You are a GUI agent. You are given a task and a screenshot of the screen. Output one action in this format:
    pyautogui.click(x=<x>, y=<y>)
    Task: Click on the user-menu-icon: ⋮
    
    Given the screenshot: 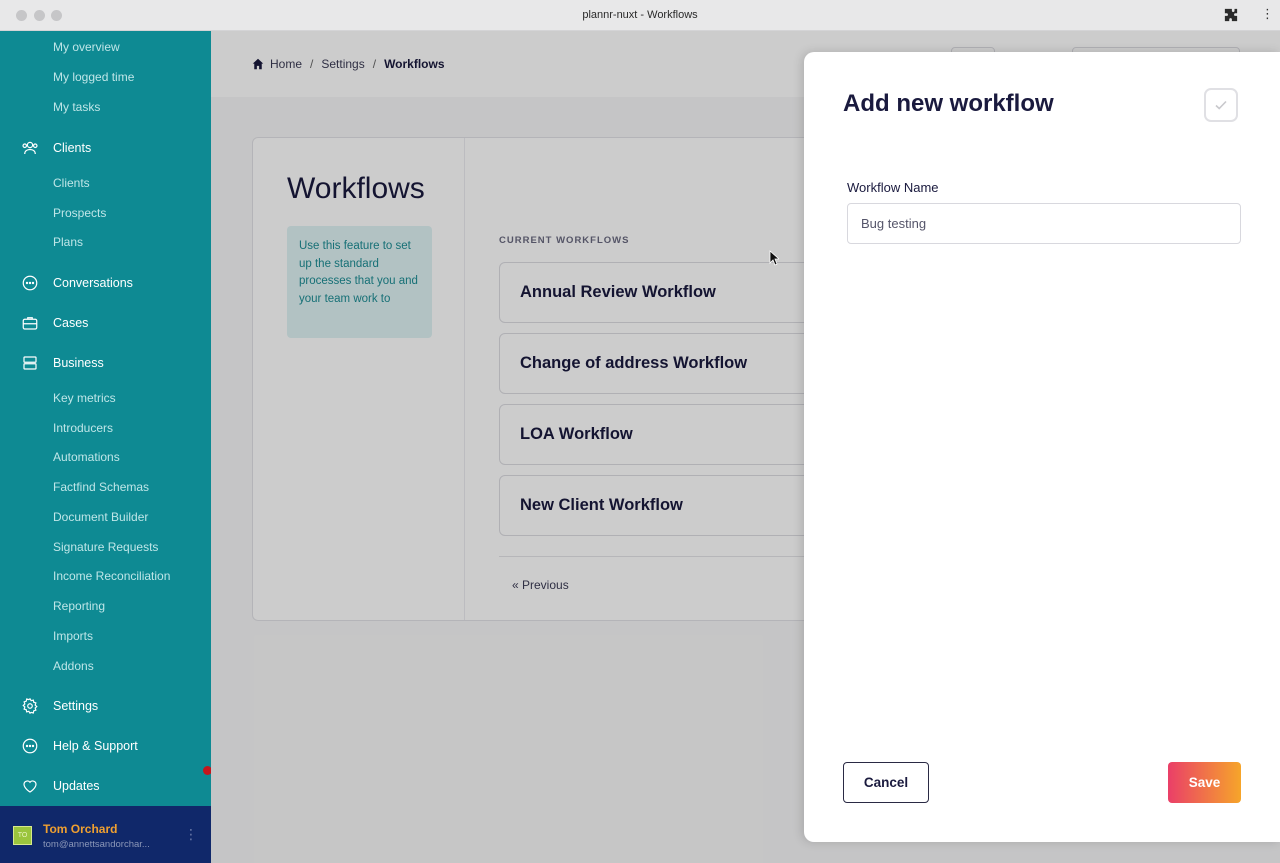 What is the action you would take?
    pyautogui.click(x=191, y=834)
    